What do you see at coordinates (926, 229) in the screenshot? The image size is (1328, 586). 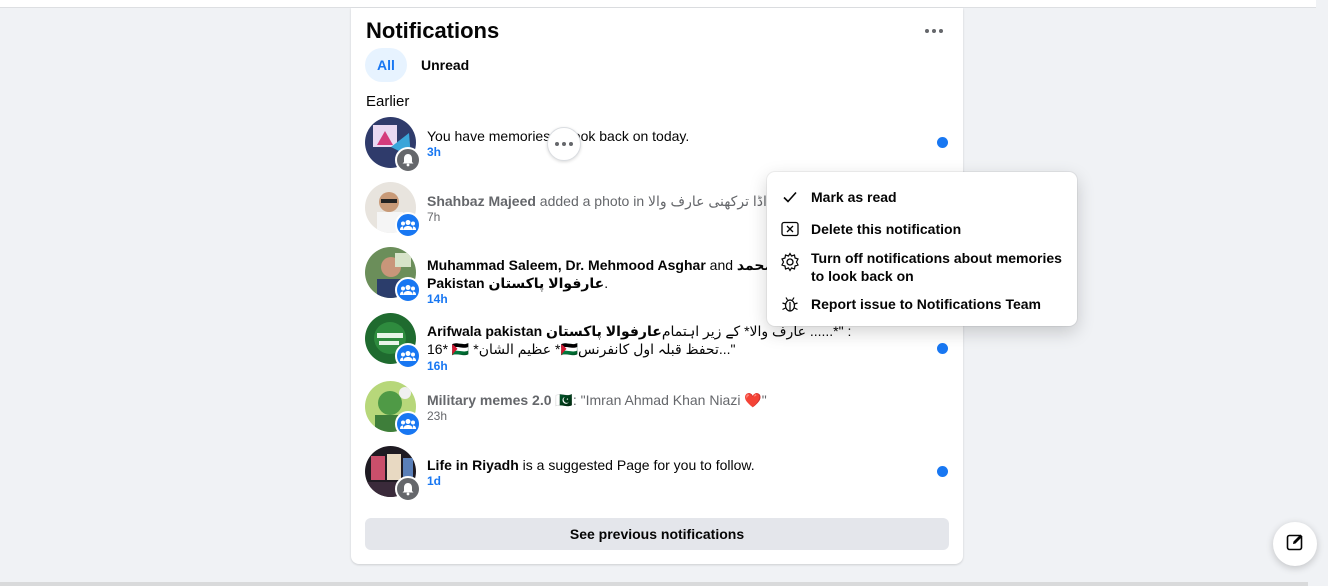 I see `menu-item-delete: Delete this notification` at bounding box center [926, 229].